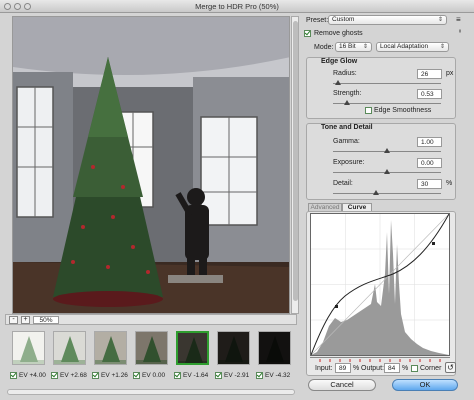 This screenshot has height=400, width=474. Describe the element at coordinates (342, 385) in the screenshot. I see `cancel-button: Cancel` at that location.